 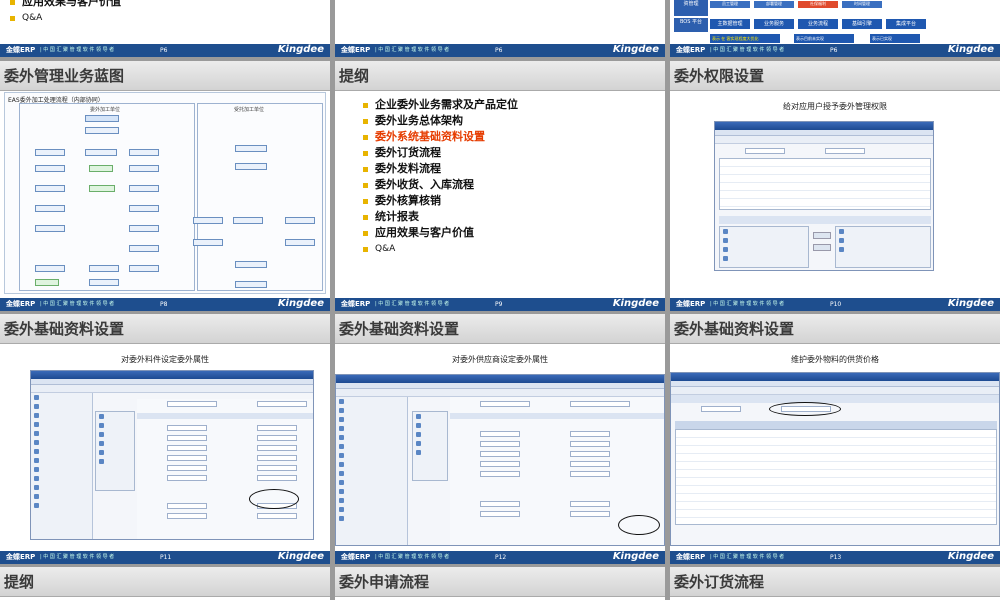 I want to click on arch-box: 业务流程, so click(x=818, y=24).